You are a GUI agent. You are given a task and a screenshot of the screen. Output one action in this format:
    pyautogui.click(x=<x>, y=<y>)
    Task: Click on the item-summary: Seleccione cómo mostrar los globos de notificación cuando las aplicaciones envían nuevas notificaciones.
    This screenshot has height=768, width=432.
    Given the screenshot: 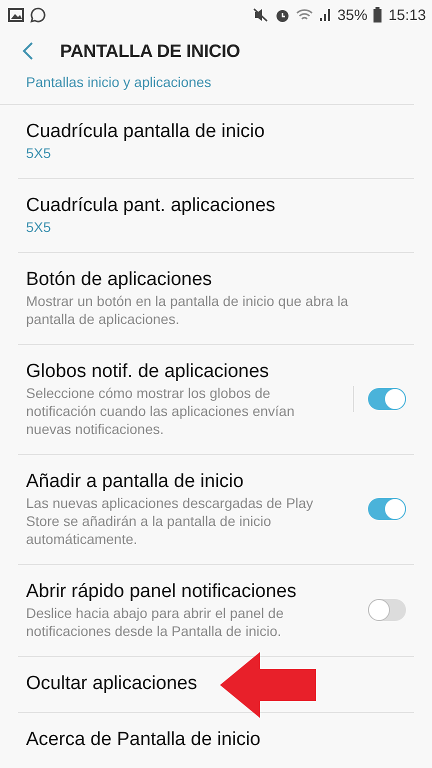 What is the action you would take?
    pyautogui.click(x=161, y=411)
    